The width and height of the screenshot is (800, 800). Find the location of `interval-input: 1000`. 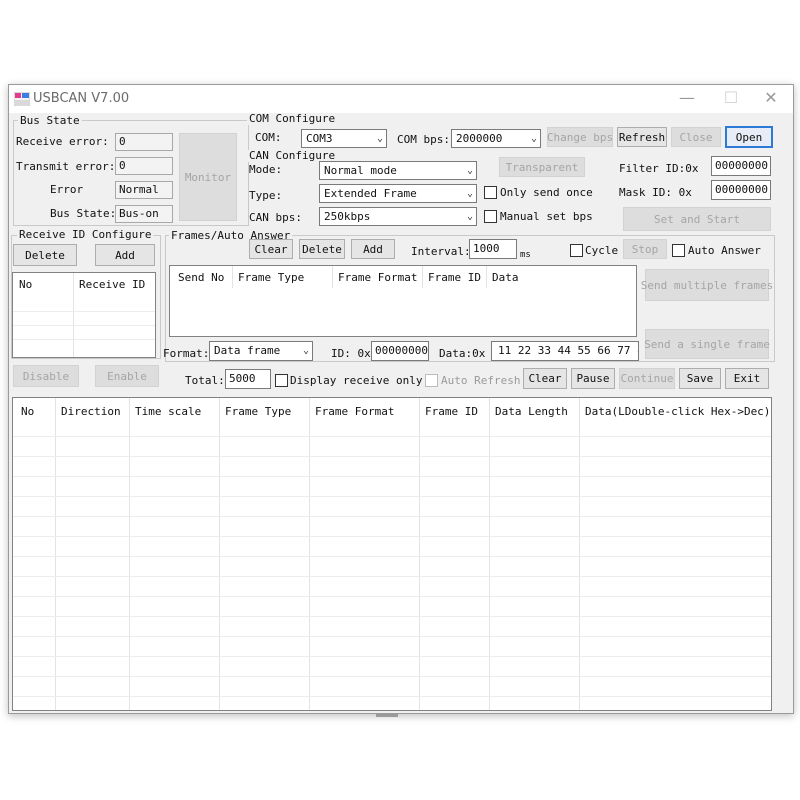

interval-input: 1000 is located at coordinates (493, 249).